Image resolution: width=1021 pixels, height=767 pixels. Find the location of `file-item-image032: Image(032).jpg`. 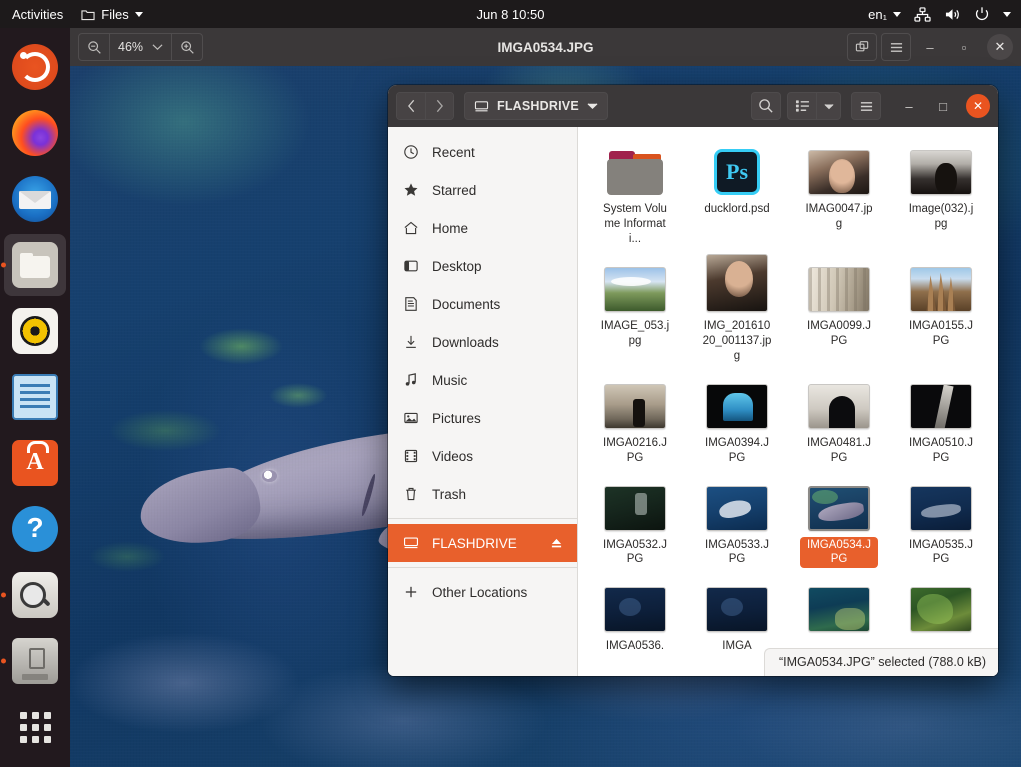

file-item-image032: Image(032).jpg is located at coordinates (941, 195).